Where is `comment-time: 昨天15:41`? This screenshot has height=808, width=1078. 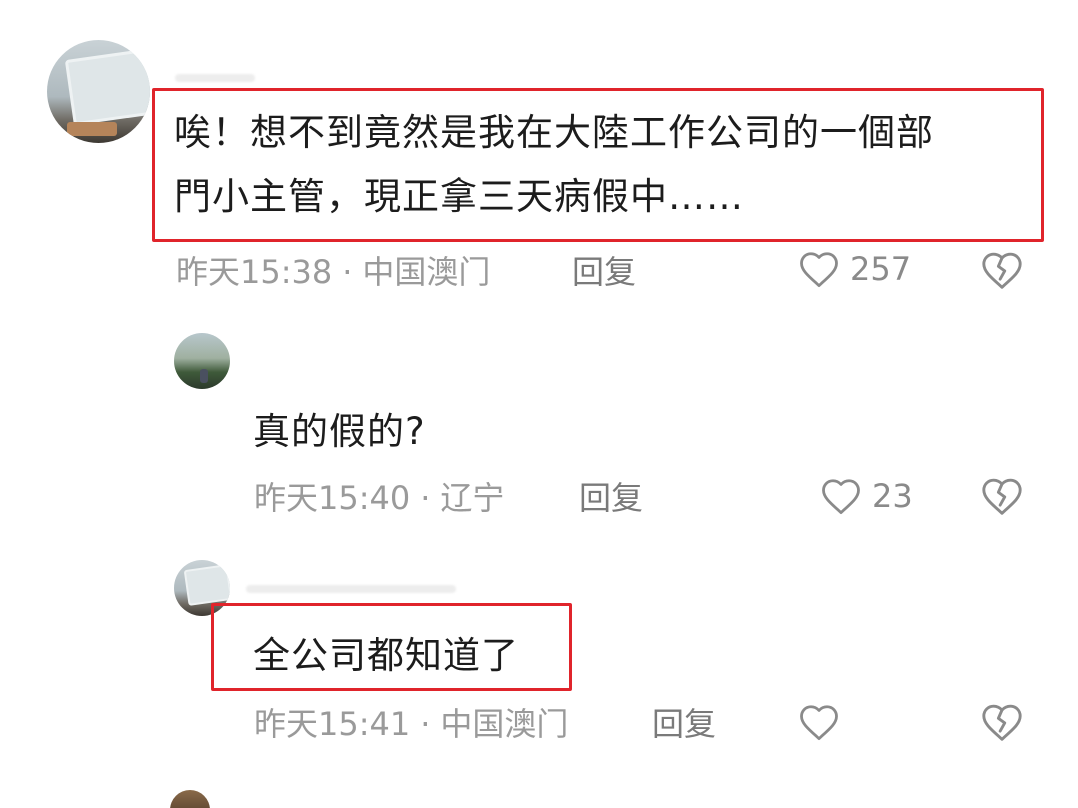
comment-time: 昨天15:41 is located at coordinates (332, 724).